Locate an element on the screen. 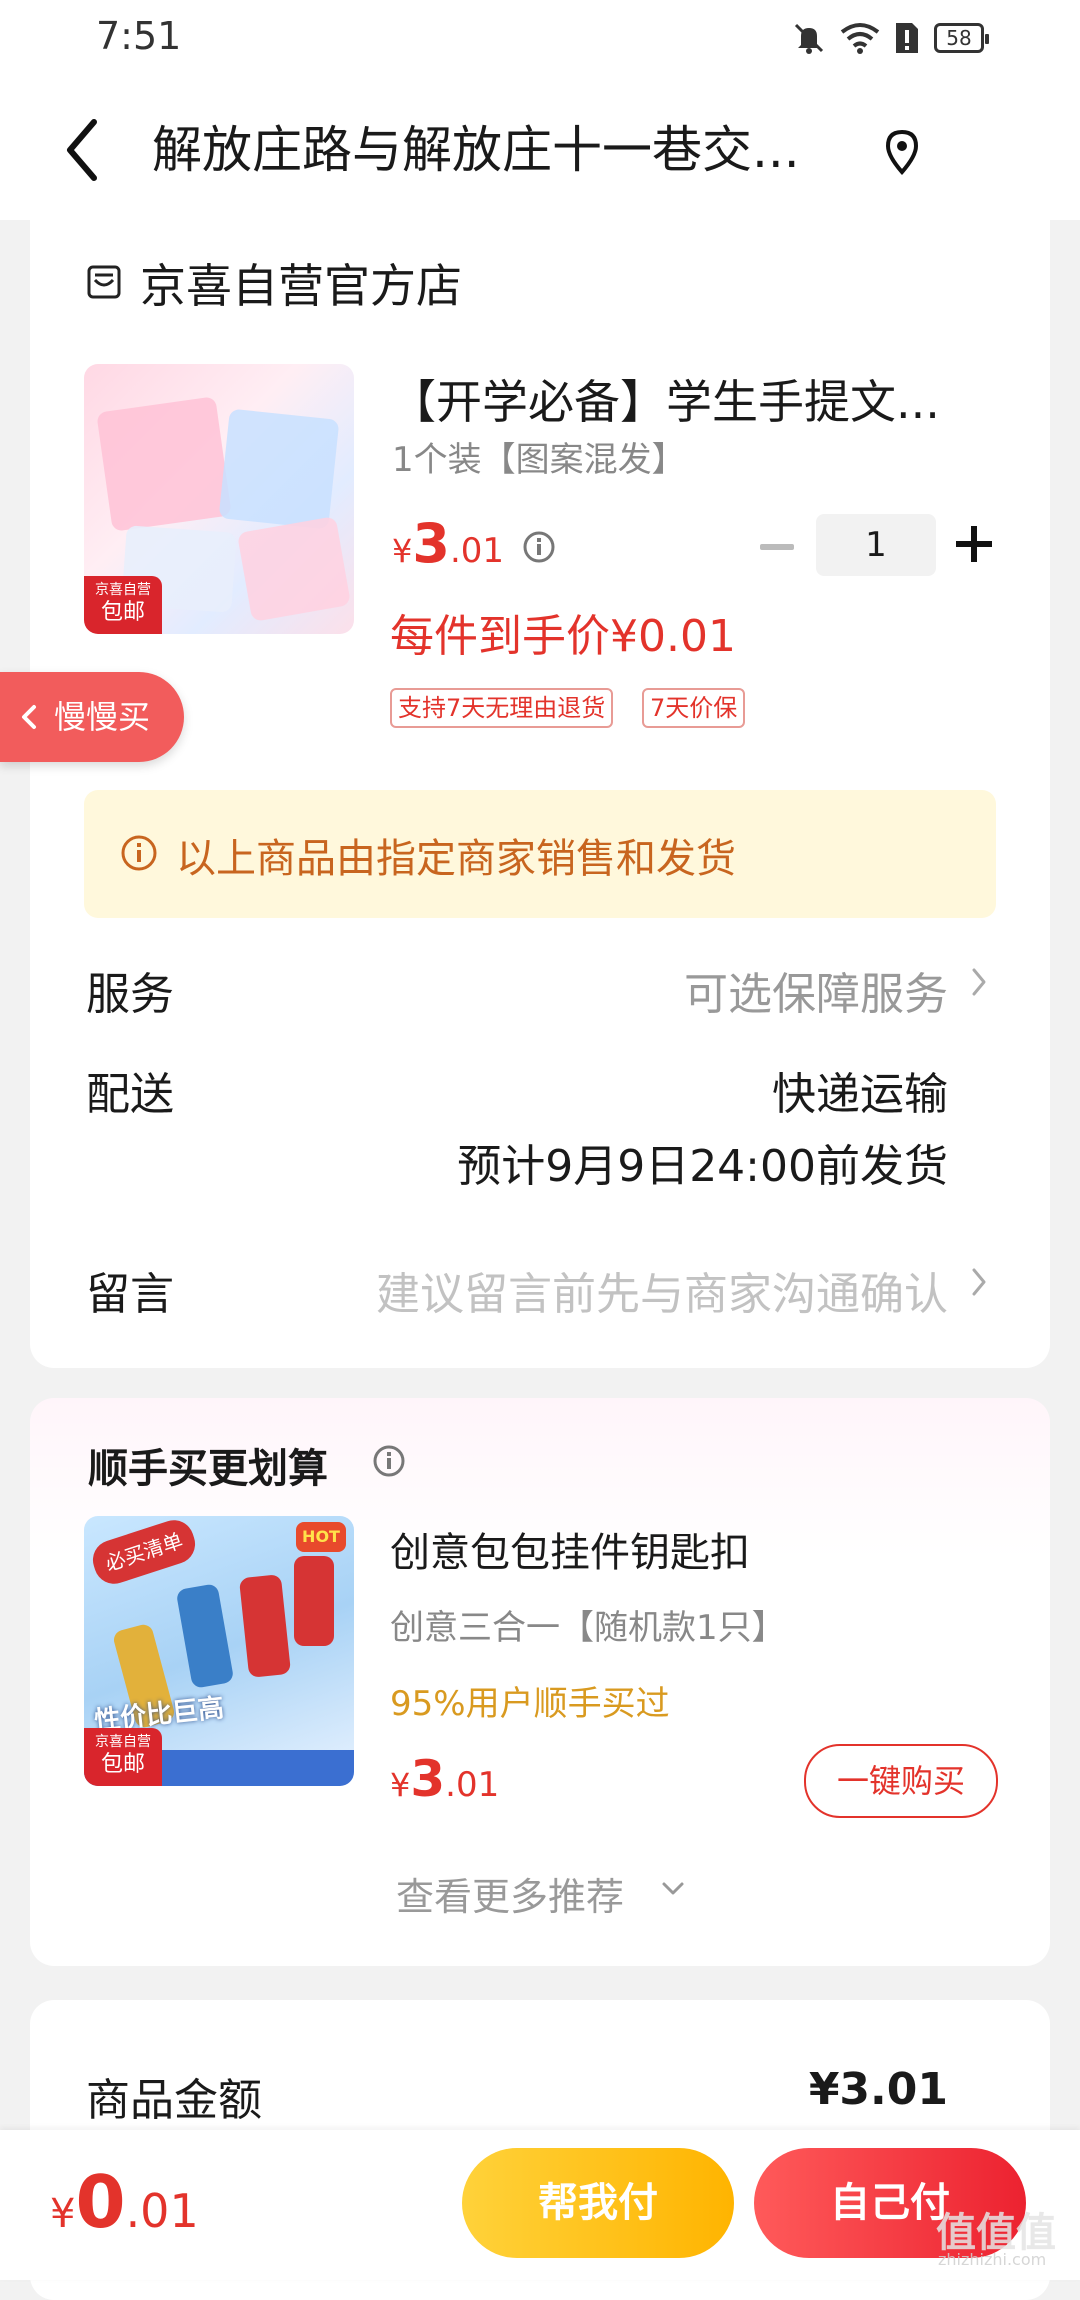 The width and height of the screenshot is (1080, 2300). chevron-down-icon is located at coordinates (673, 1889).